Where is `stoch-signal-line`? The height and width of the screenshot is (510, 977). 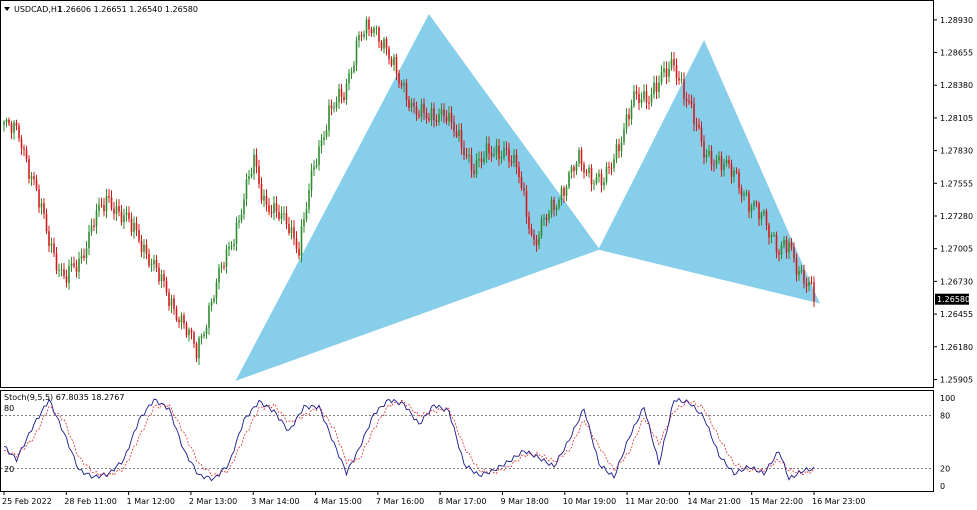
stoch-signal-line is located at coordinates (409, 438).